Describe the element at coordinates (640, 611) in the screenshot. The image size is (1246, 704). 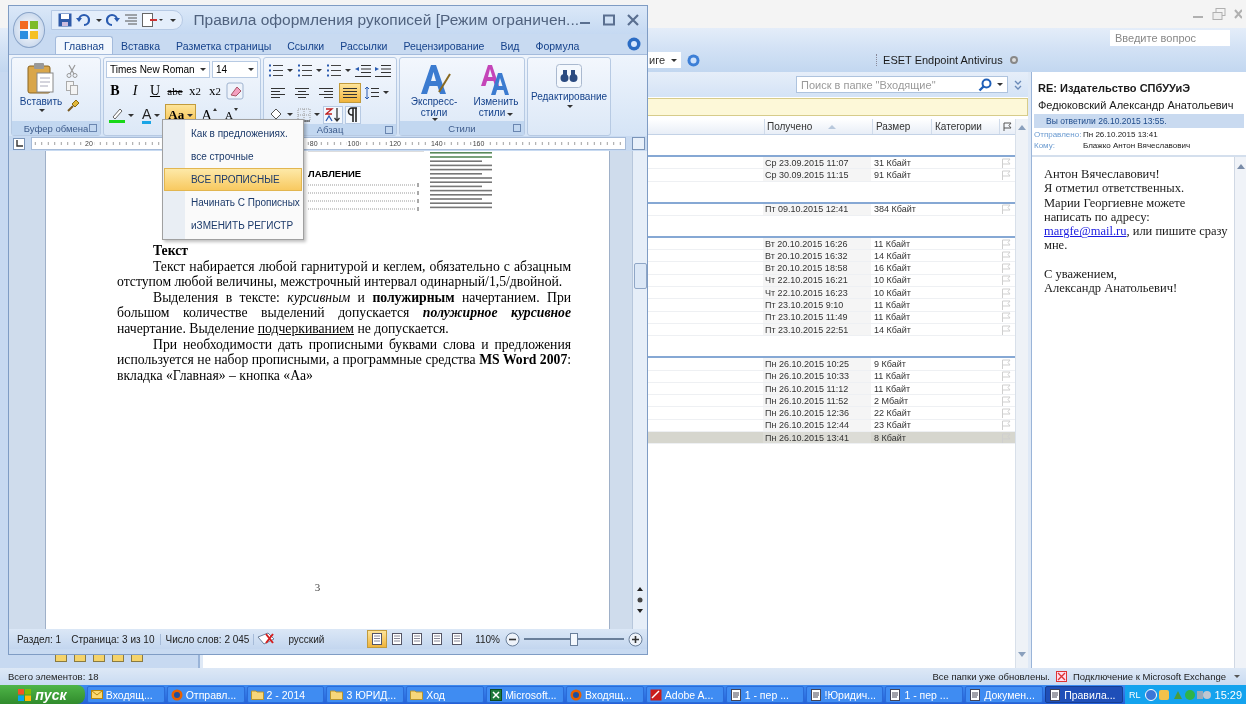
I see `next-page-icon` at that location.